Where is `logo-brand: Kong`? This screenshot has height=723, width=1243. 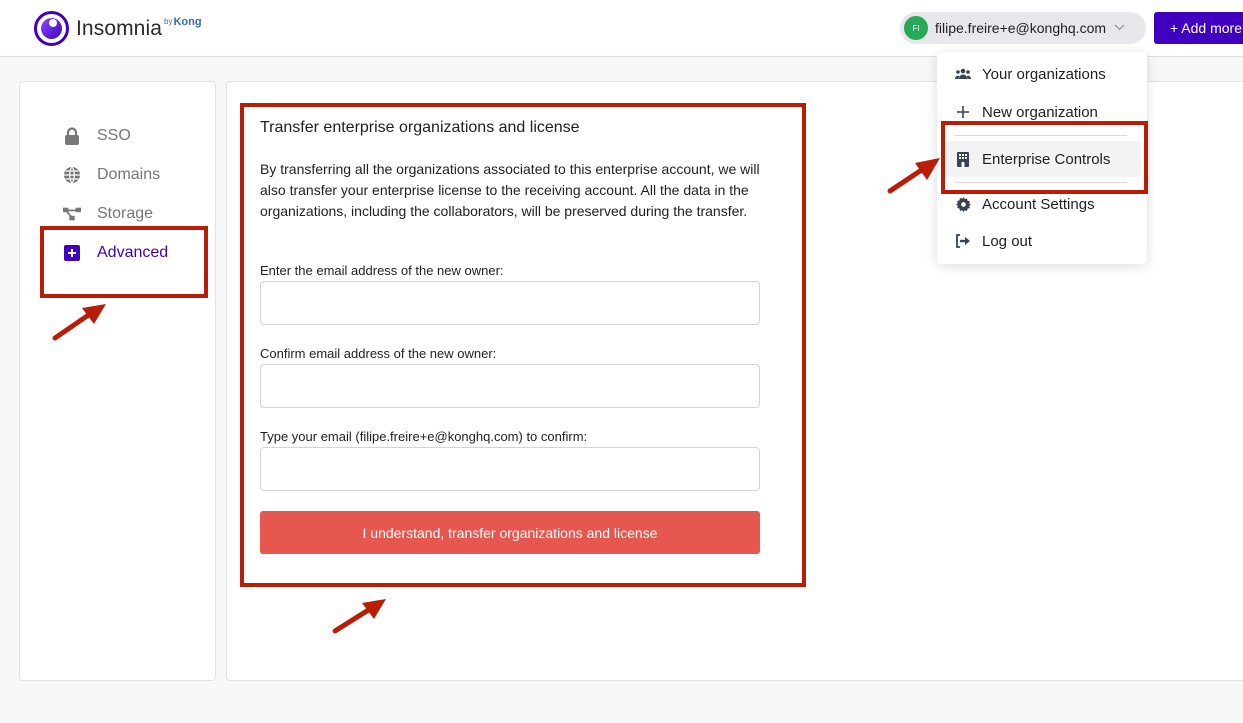 logo-brand: Kong is located at coordinates (187, 22).